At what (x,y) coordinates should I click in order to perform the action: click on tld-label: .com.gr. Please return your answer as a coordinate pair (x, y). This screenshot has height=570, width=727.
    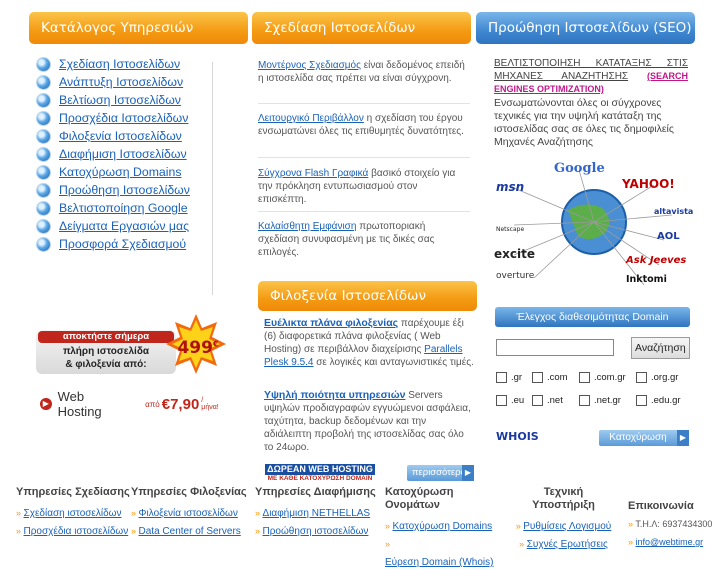
    Looking at the image, I should click on (610, 377).